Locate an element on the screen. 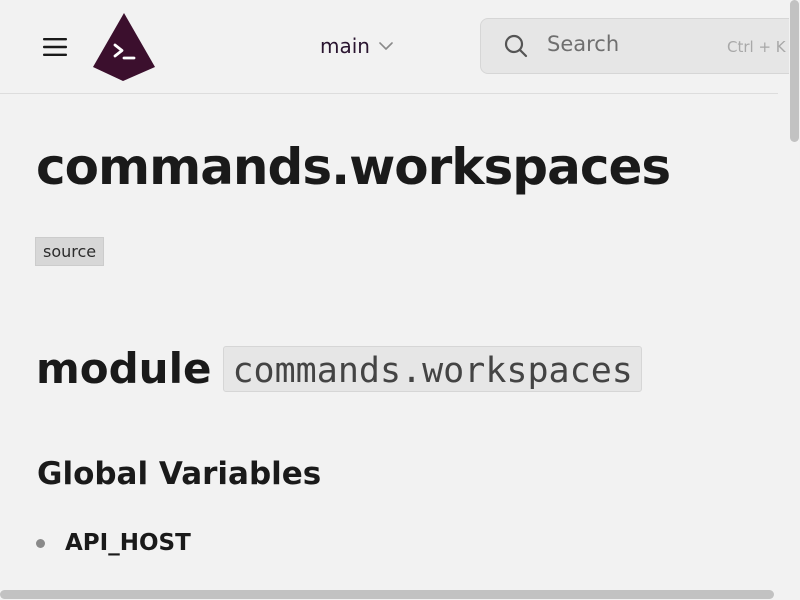 This screenshot has height=600, width=800. global-variables-list: API_HOST is located at coordinates (113, 543).